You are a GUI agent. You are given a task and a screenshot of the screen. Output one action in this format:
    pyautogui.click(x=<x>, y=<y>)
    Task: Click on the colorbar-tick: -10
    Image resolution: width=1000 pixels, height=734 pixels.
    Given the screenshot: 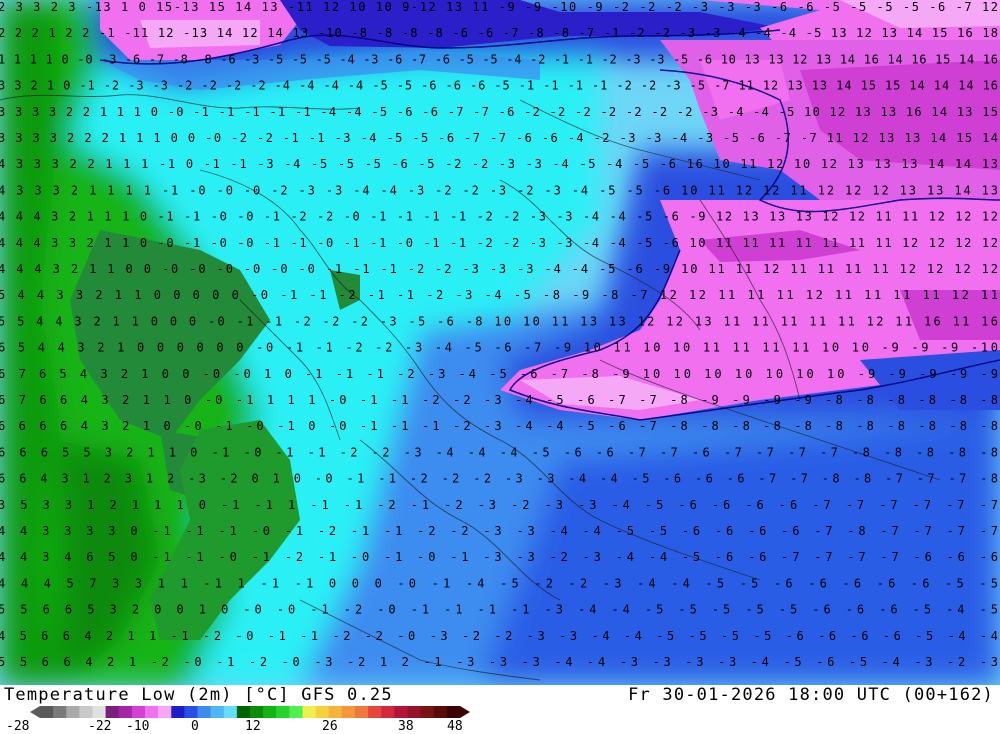 What is the action you would take?
    pyautogui.click(x=138, y=726)
    